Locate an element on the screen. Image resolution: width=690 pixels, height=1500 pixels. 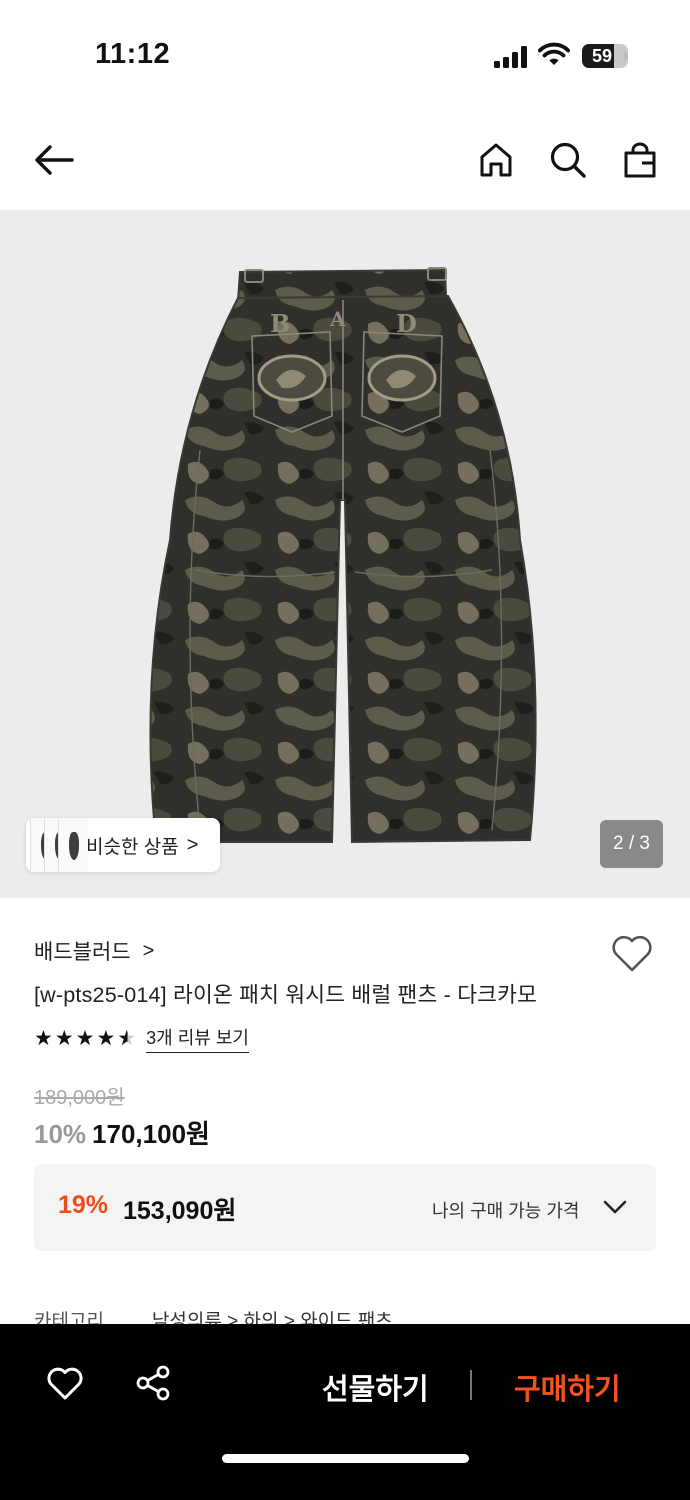
search-button is located at coordinates (568, 160).